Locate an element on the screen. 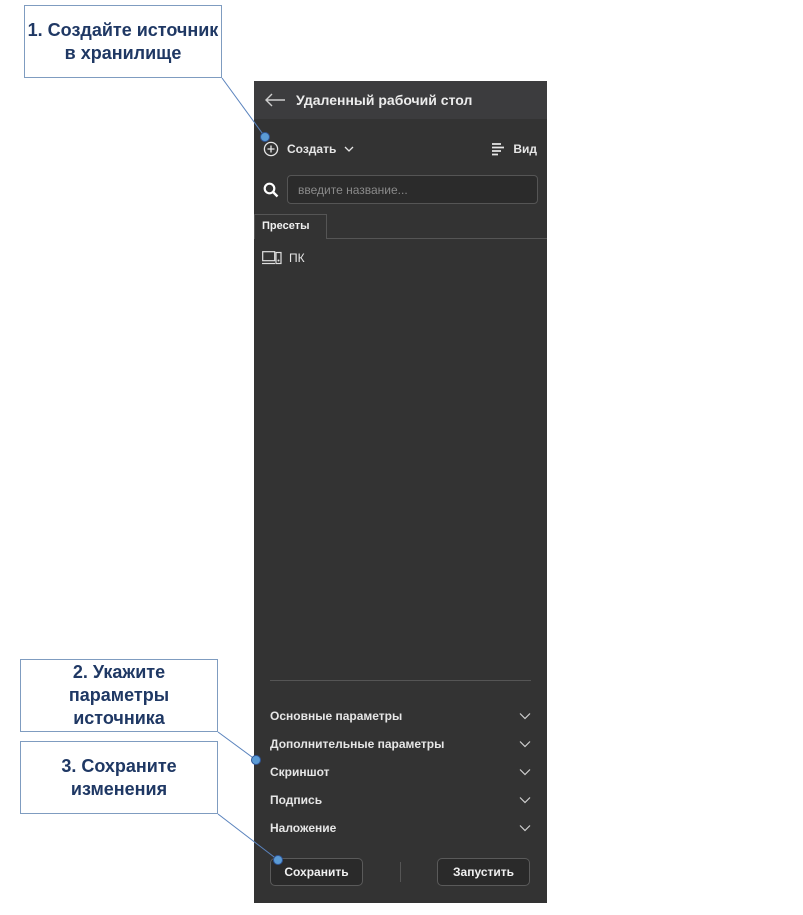 This screenshot has width=803, height=915. remote-desktop-icon is located at coordinates (272, 258).